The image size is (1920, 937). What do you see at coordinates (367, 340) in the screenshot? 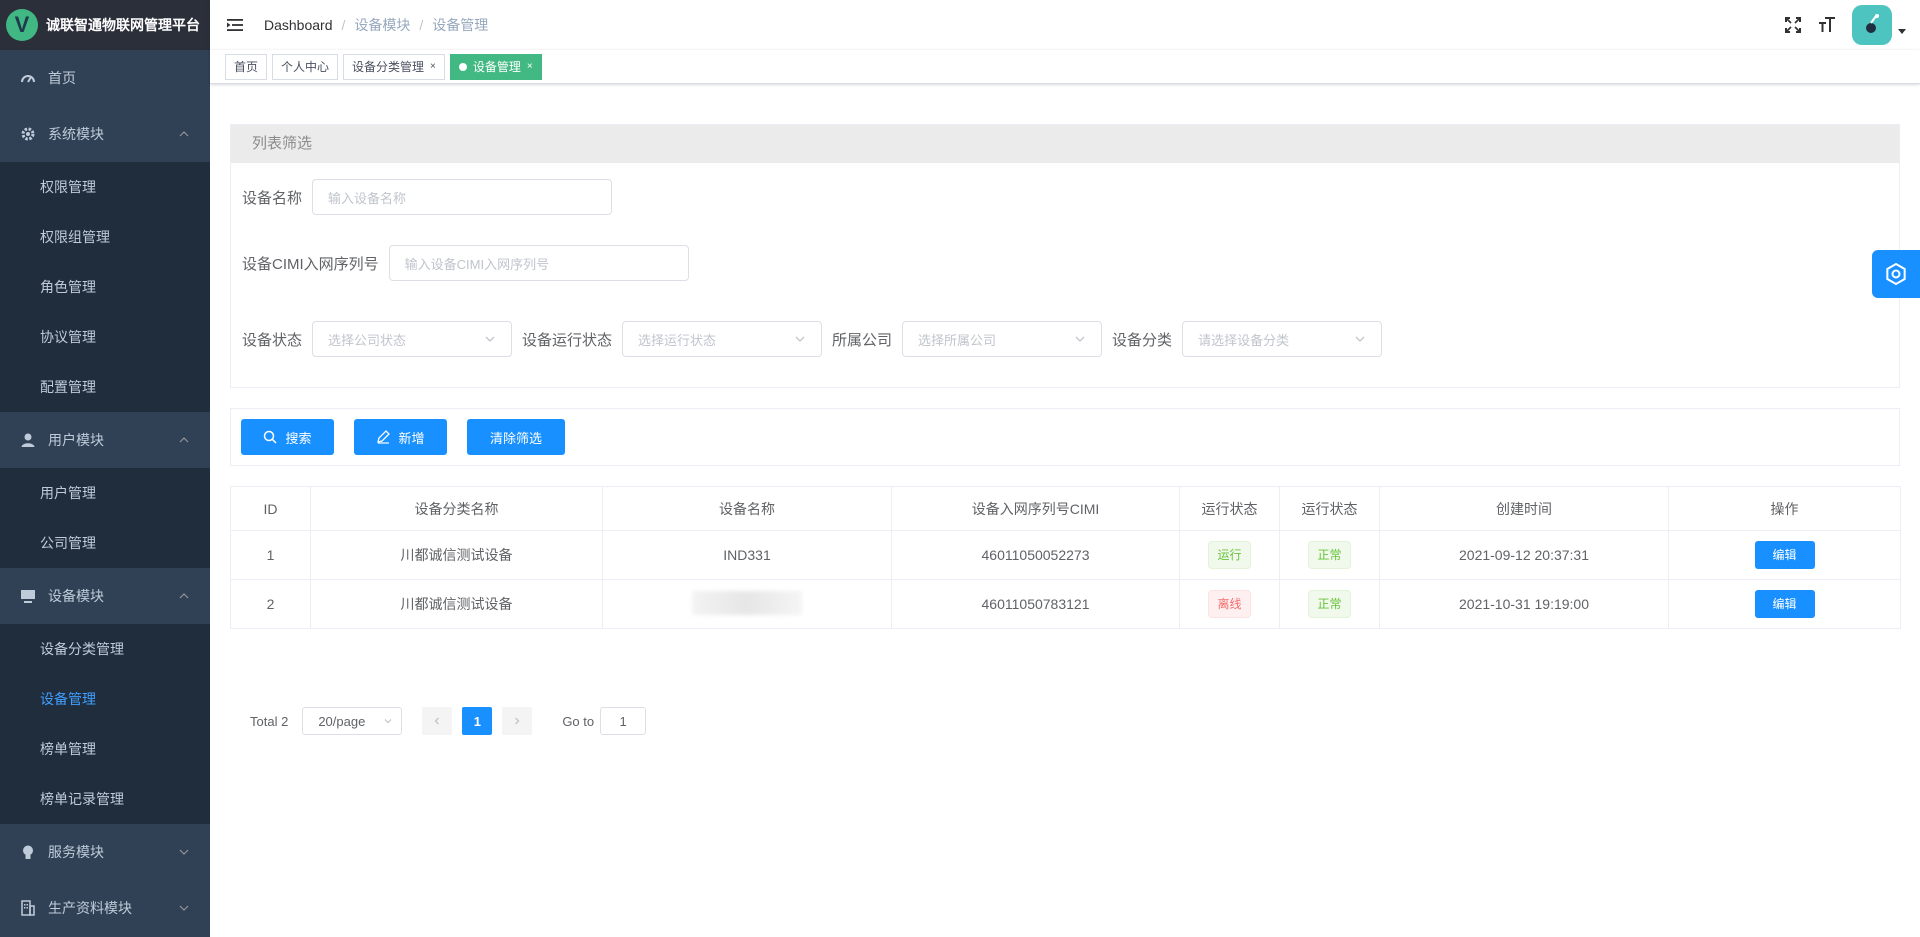
I see `status-select-placeholder: 选择公司状态` at bounding box center [367, 340].